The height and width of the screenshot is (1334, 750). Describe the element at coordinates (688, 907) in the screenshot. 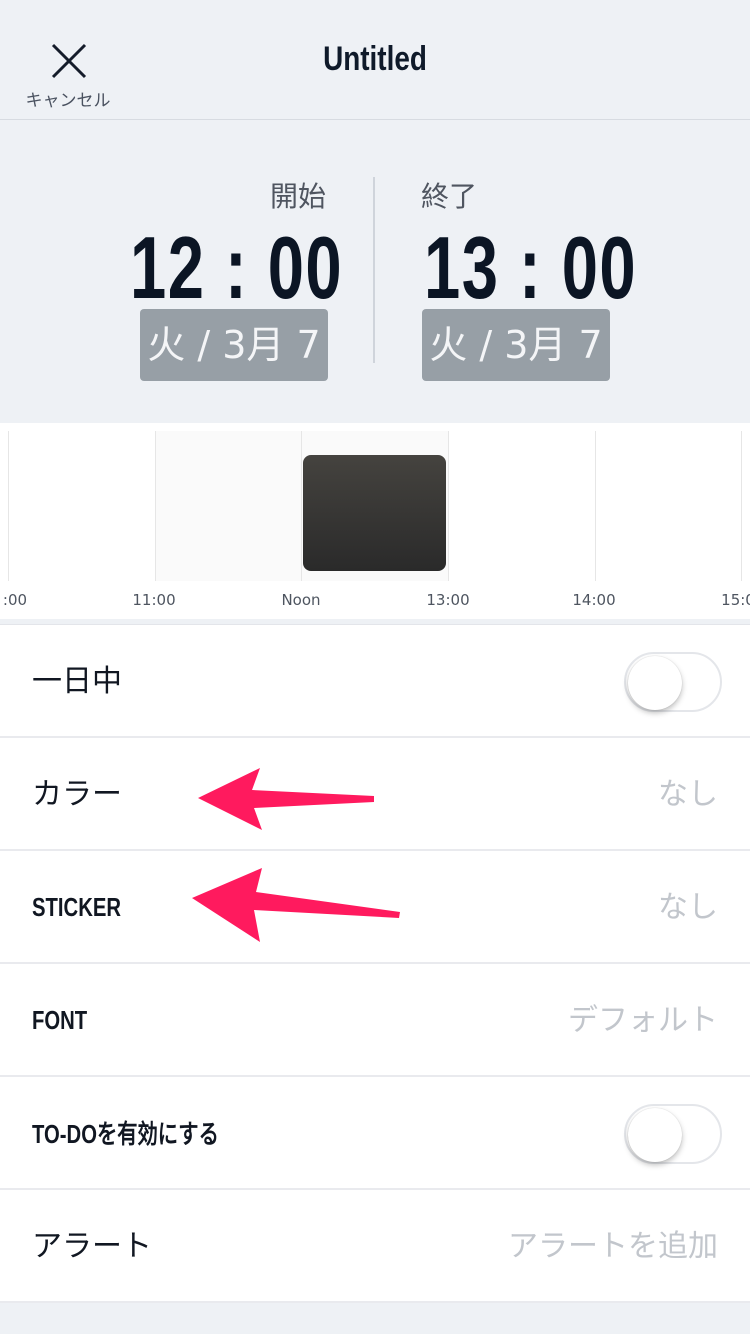

I see `sticker-value: なし` at that location.